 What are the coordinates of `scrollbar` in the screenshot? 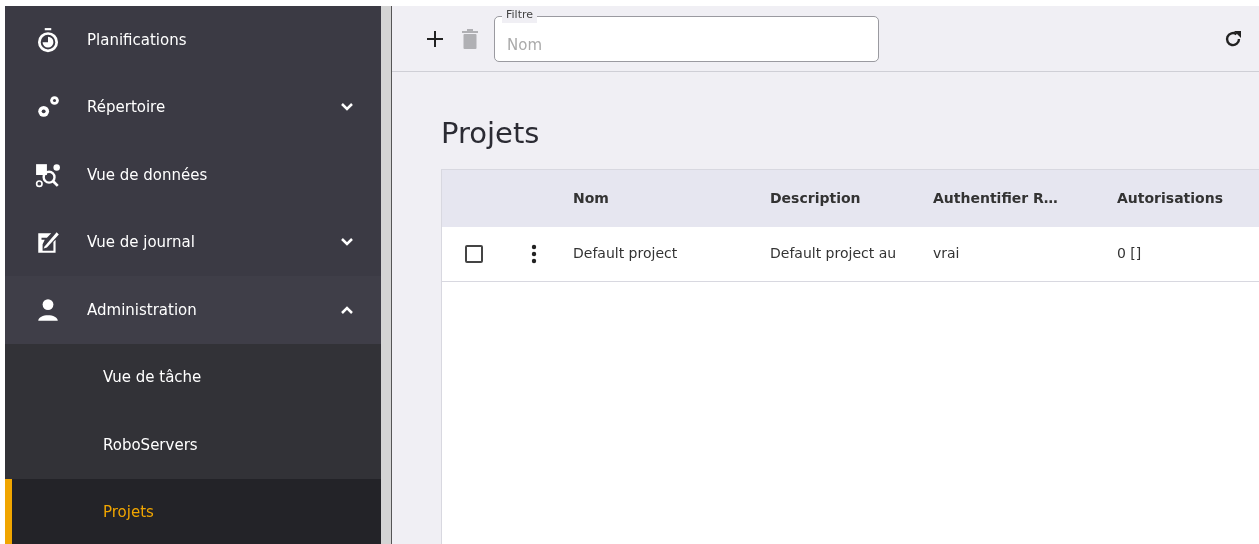 It's located at (386, 275).